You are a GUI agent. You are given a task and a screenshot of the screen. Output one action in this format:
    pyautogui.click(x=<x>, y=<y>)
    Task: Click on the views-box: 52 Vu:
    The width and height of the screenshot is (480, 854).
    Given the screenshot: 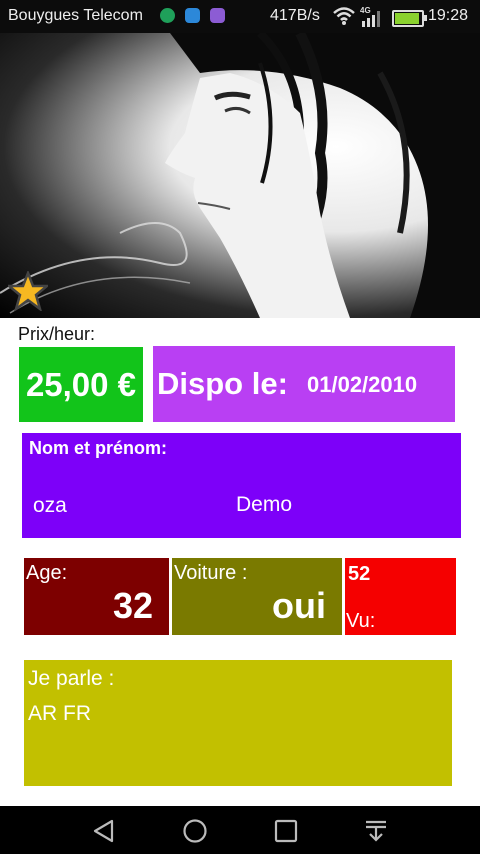 What is the action you would take?
    pyautogui.click(x=400, y=596)
    